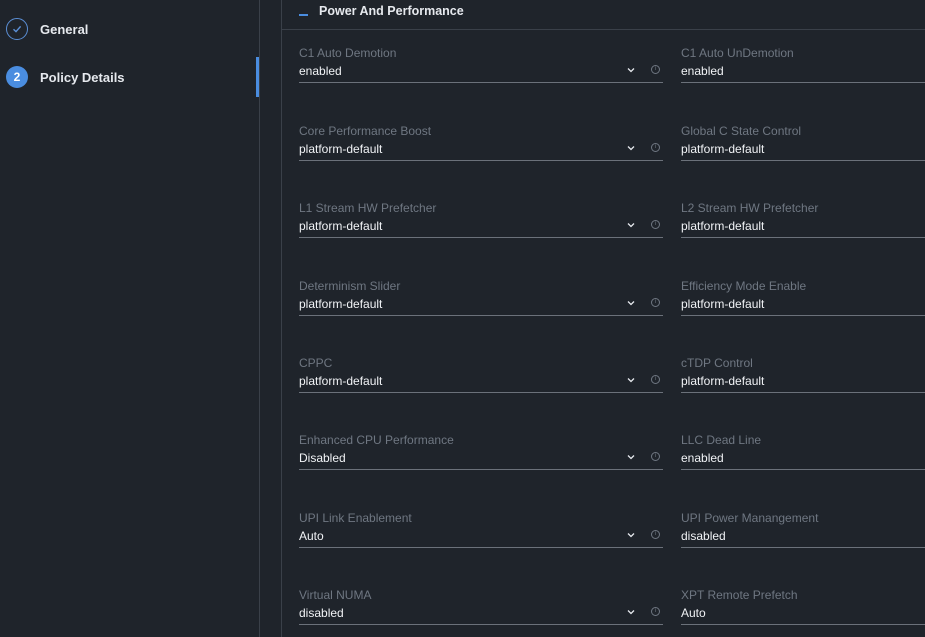 The height and width of the screenshot is (637, 925). I want to click on field-label: Enhanced CPU Performance, so click(376, 440).